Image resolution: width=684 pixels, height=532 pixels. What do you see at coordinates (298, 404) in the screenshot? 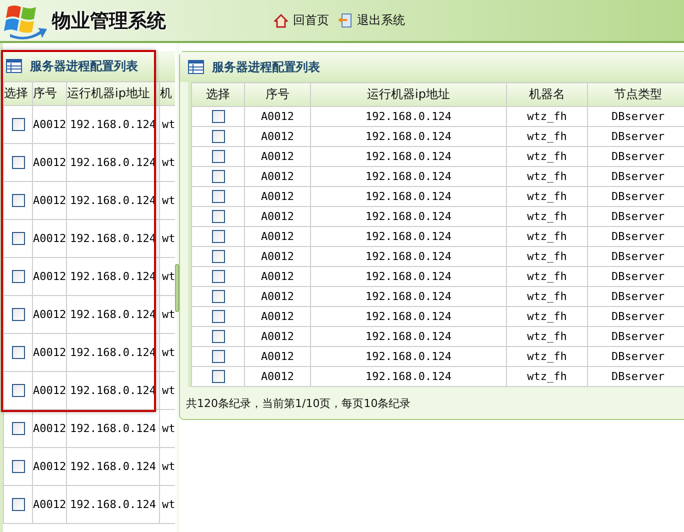
I see `pagination-info: 共120条纪录，当前第1/10页，每页10条纪录` at bounding box center [298, 404].